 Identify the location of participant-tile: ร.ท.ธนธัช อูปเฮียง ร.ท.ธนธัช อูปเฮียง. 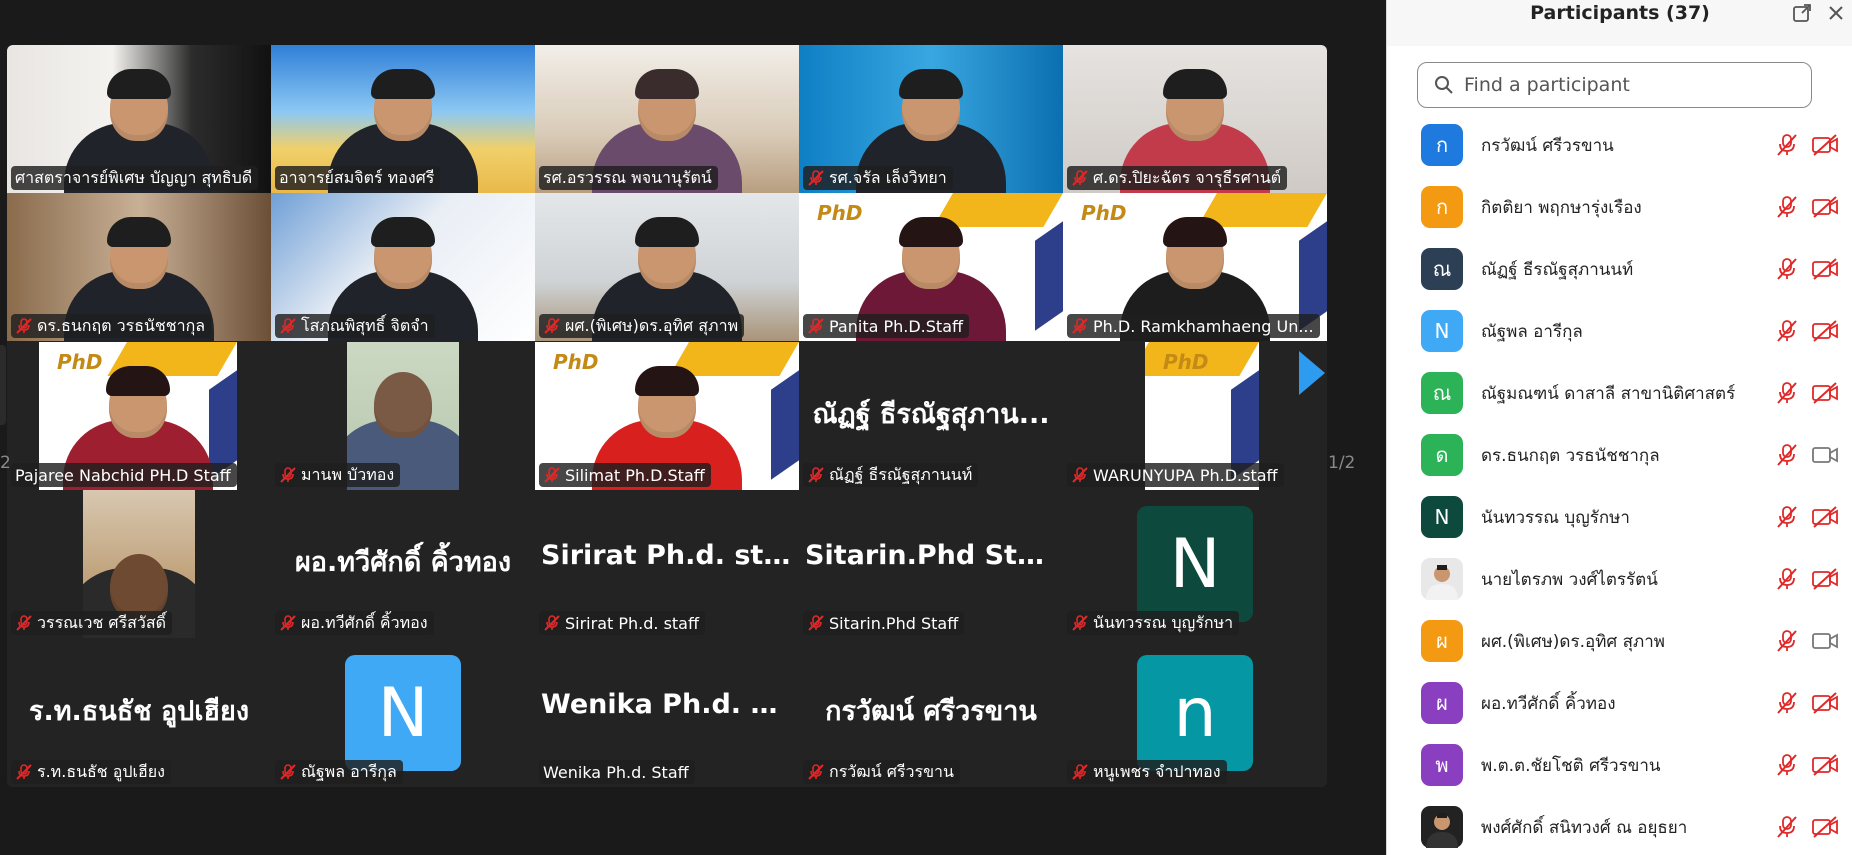
(139, 713).